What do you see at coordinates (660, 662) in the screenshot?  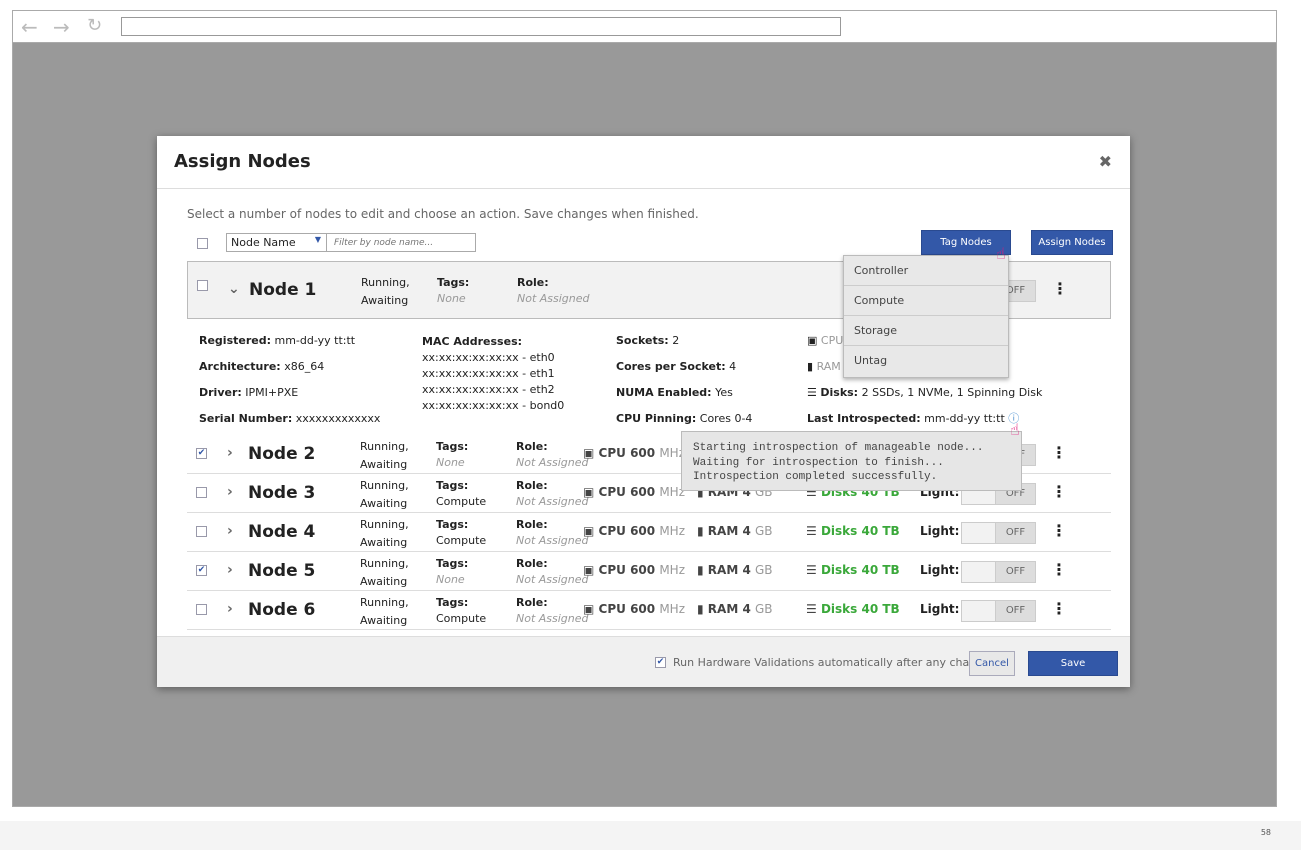 I see `run-validations-checkbox: ✔` at bounding box center [660, 662].